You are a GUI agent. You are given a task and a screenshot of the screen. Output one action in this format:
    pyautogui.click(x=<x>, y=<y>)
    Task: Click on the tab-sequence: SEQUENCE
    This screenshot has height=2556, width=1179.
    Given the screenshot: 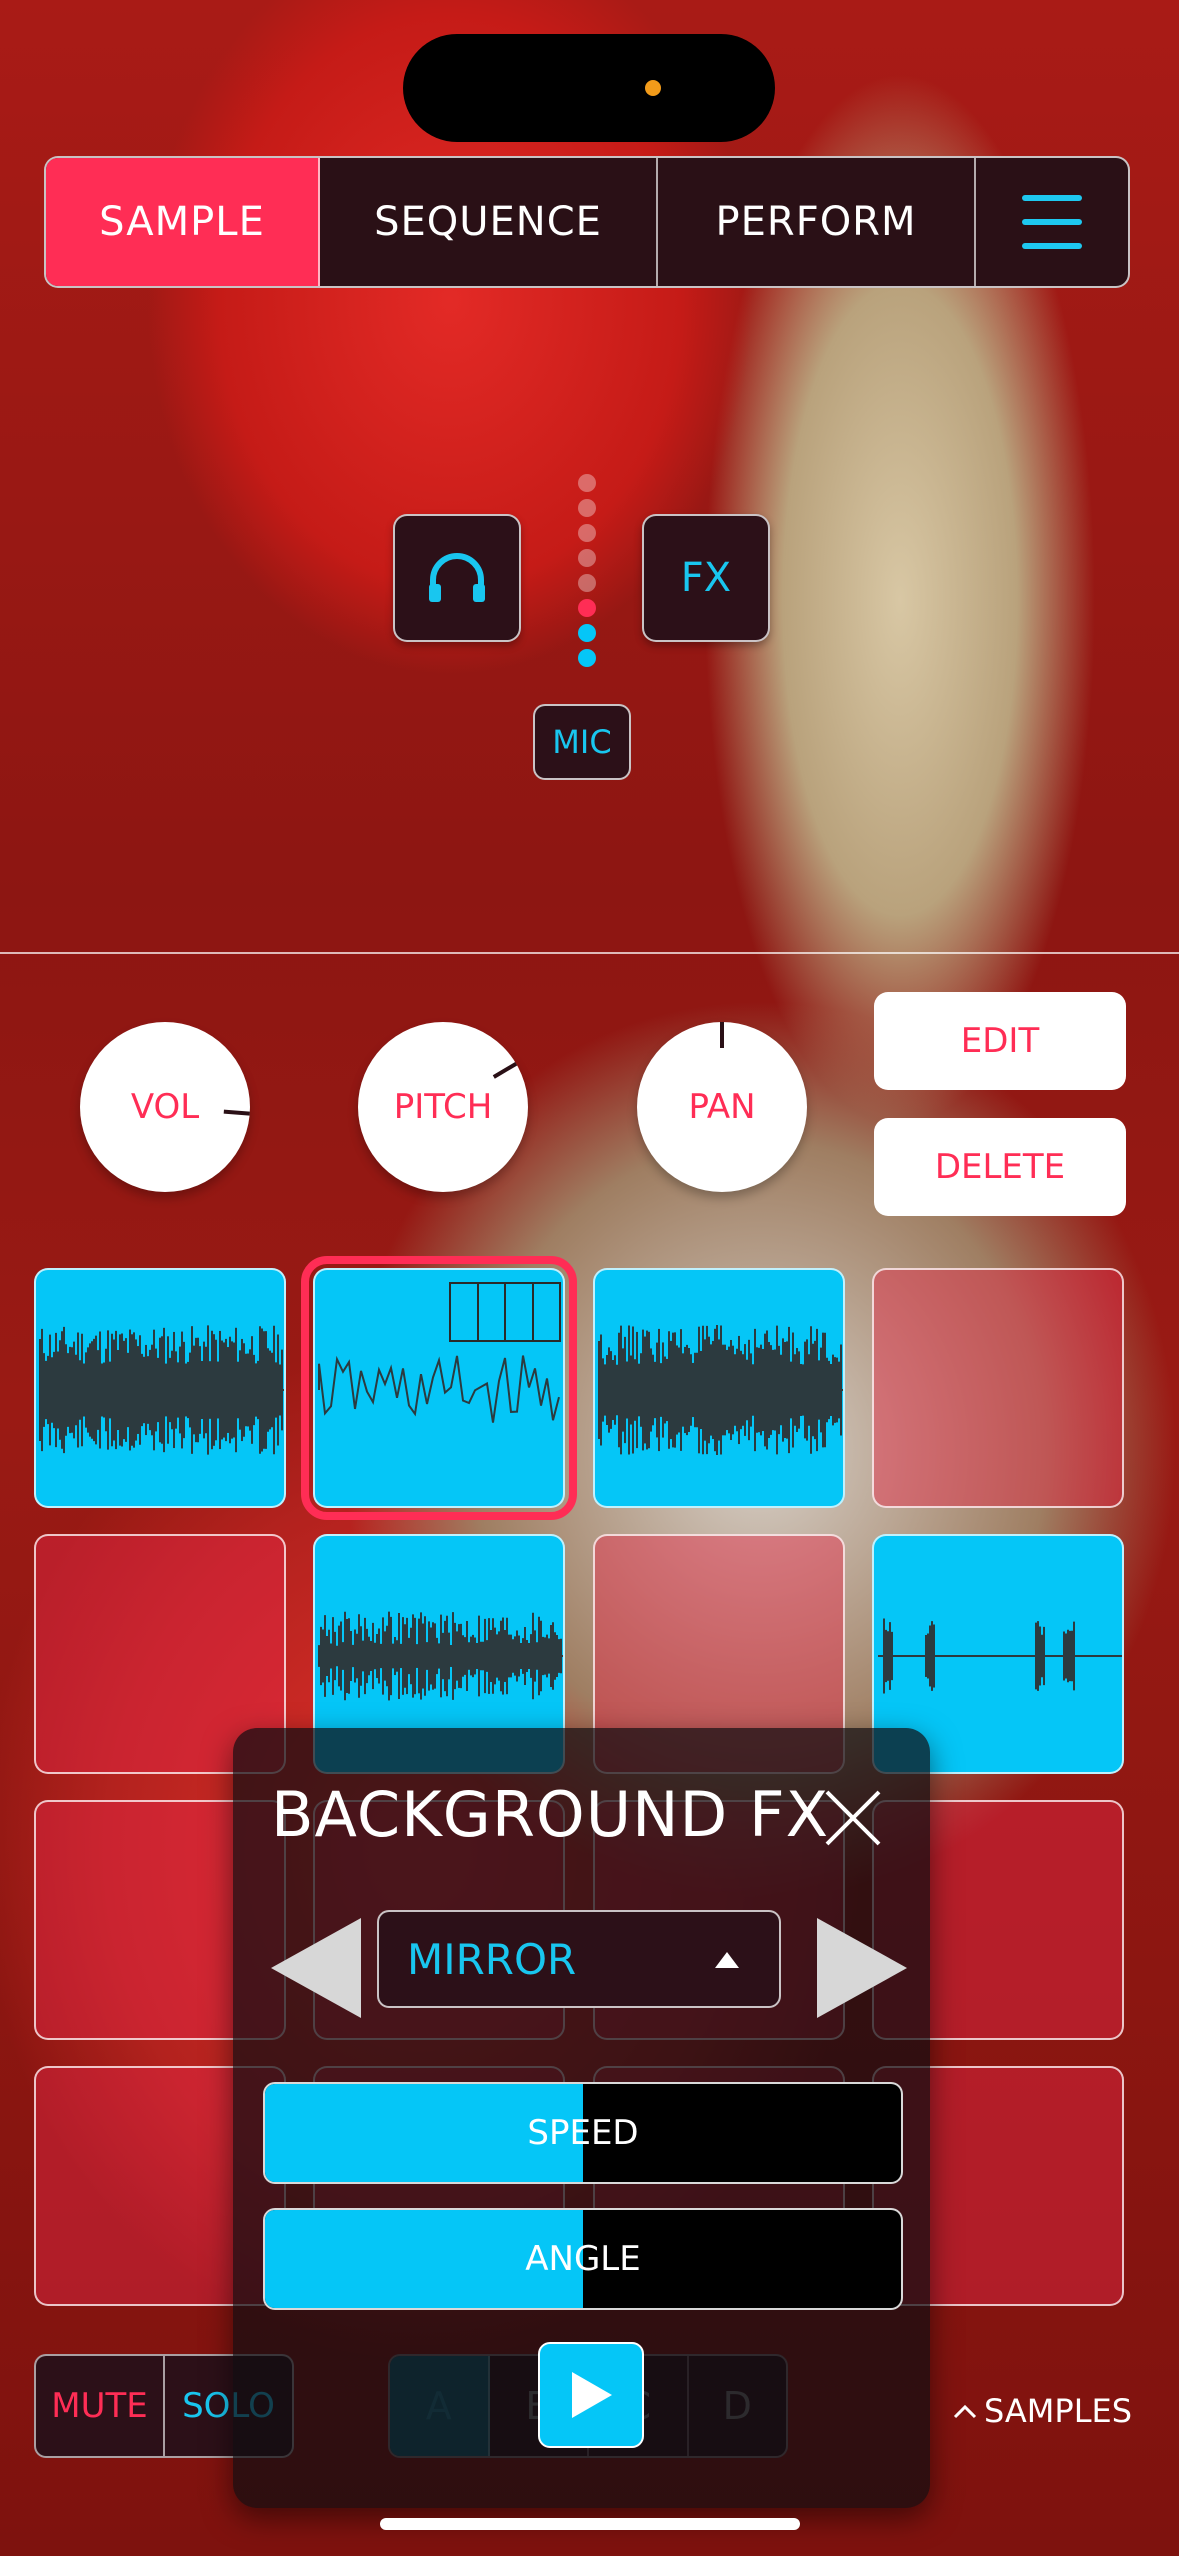 What is the action you would take?
    pyautogui.click(x=489, y=222)
    